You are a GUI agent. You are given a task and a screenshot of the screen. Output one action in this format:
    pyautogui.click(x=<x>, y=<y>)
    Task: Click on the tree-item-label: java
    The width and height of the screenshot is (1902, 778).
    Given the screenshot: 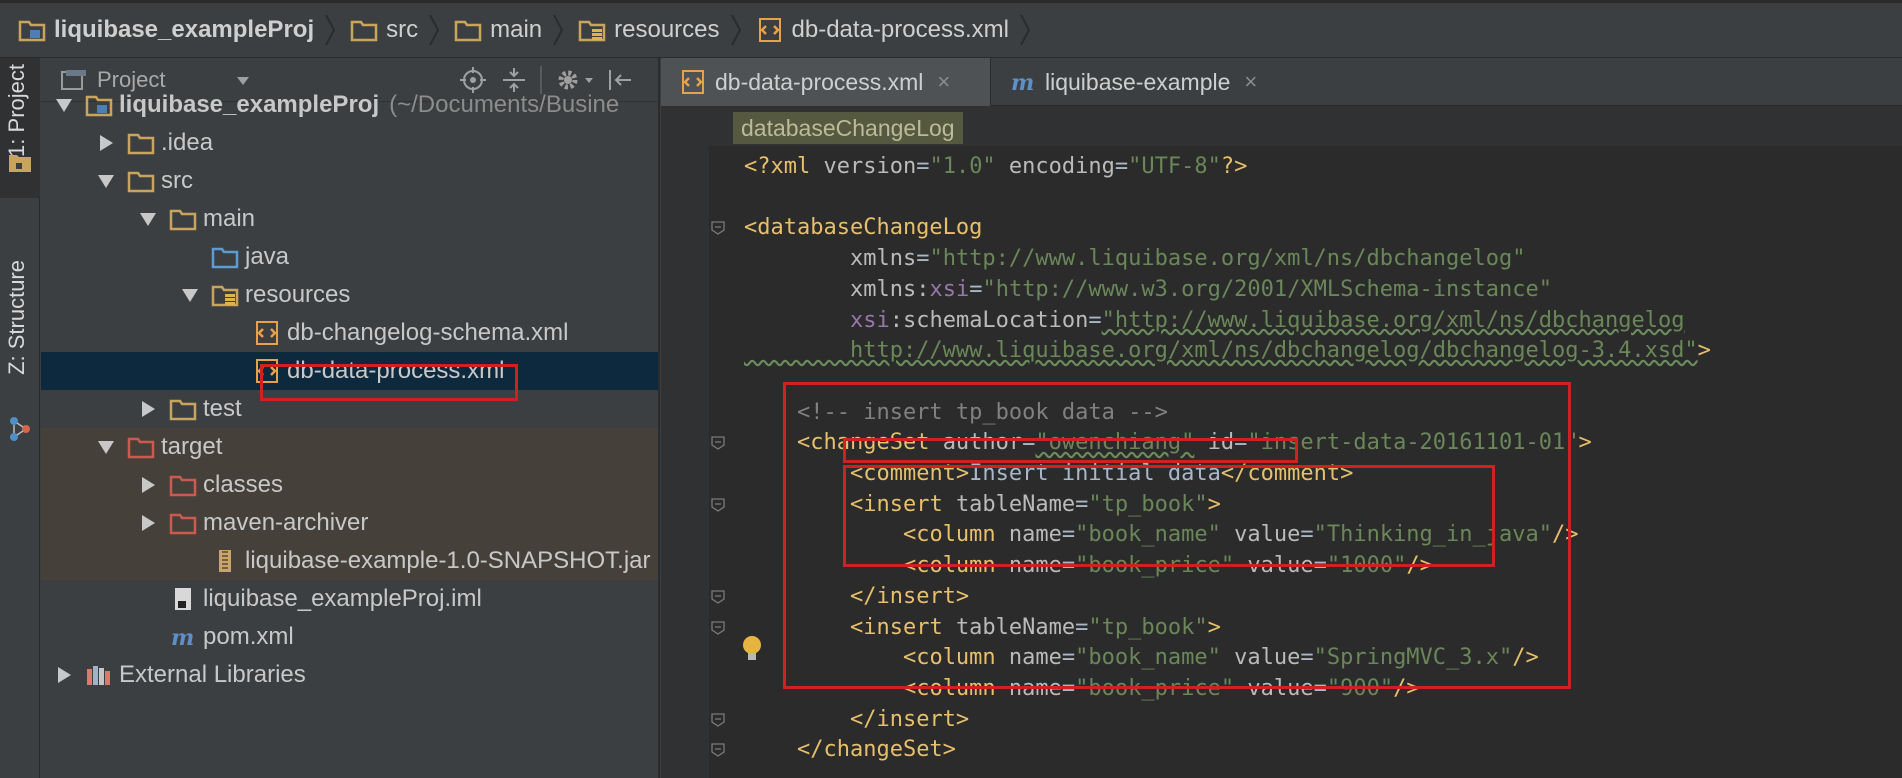 What is the action you would take?
    pyautogui.click(x=267, y=256)
    